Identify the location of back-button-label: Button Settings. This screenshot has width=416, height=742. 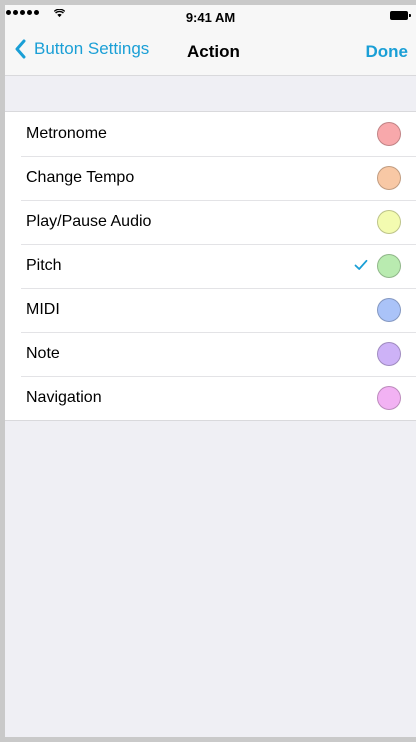
(92, 48).